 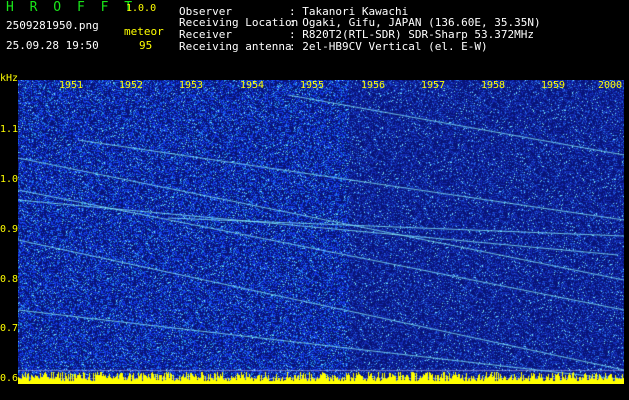 What do you see at coordinates (9, 179) in the screenshot?
I see `freq-tick-label: 1.0` at bounding box center [9, 179].